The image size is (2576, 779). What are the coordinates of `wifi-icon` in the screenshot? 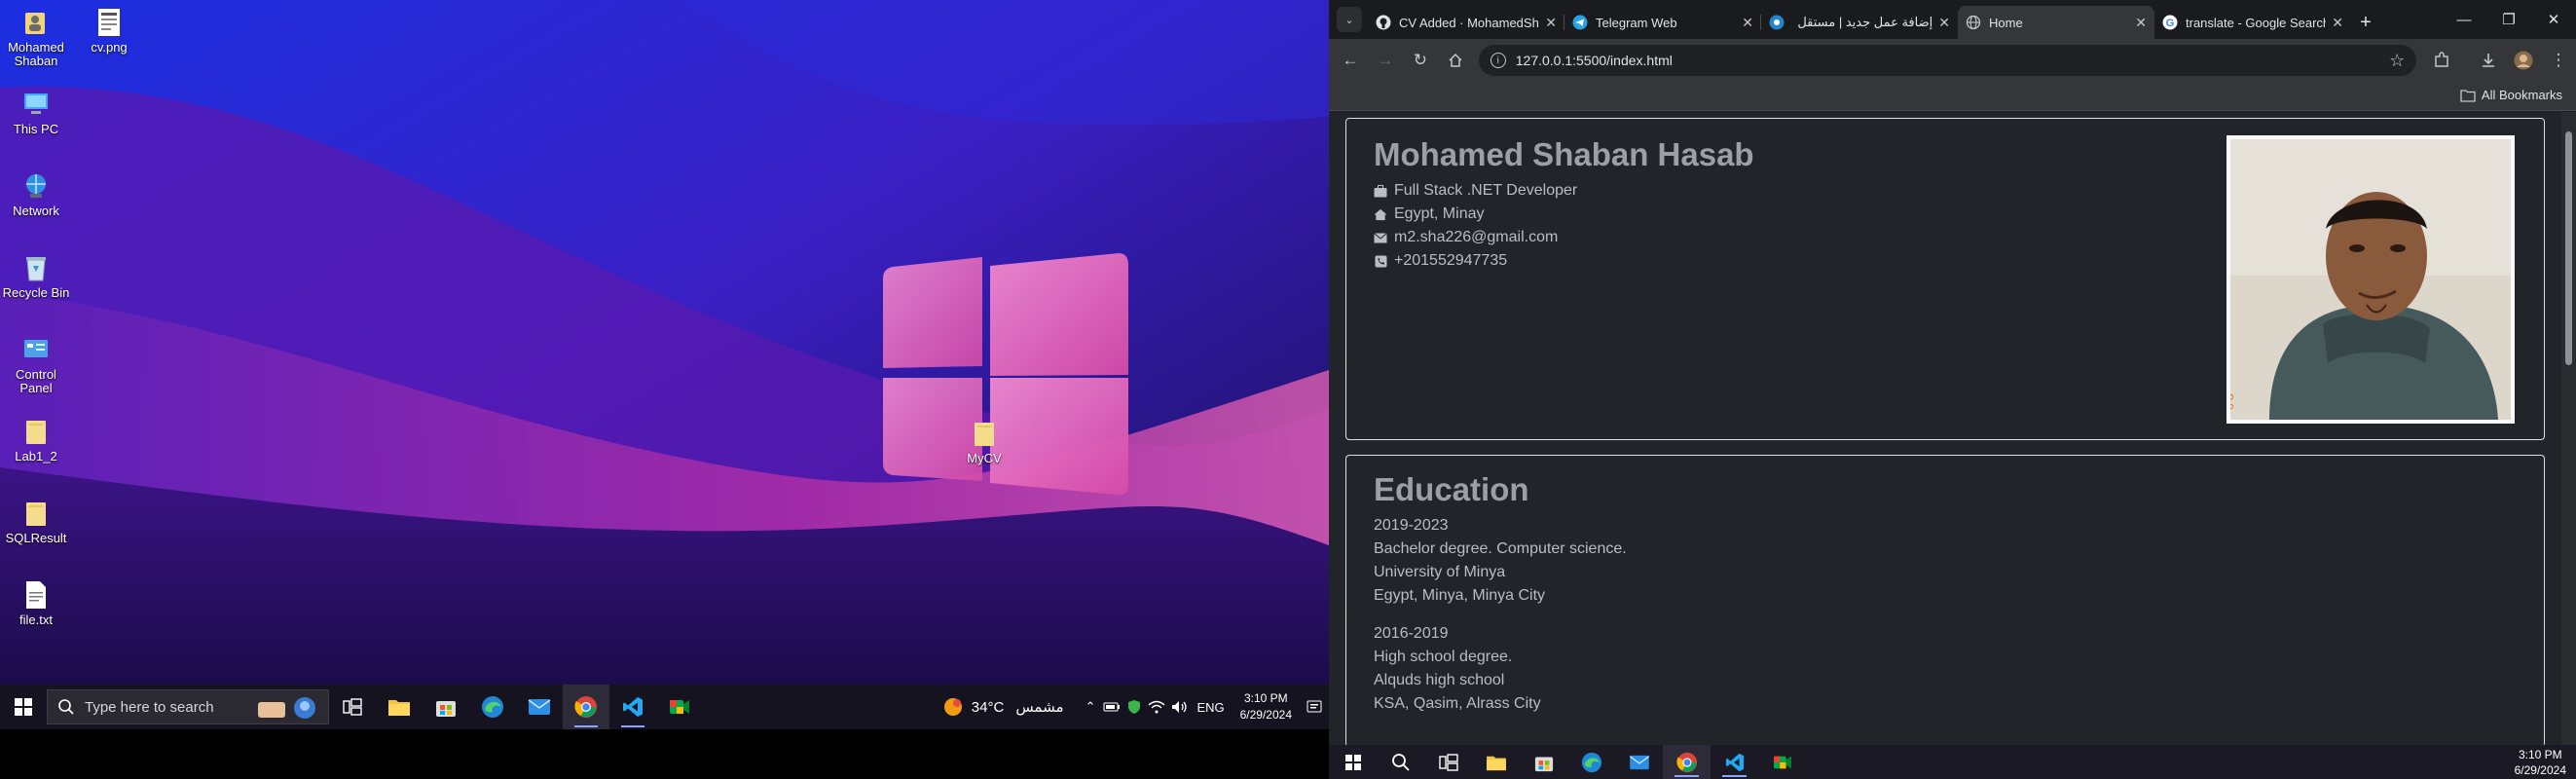 It's located at (1156, 707).